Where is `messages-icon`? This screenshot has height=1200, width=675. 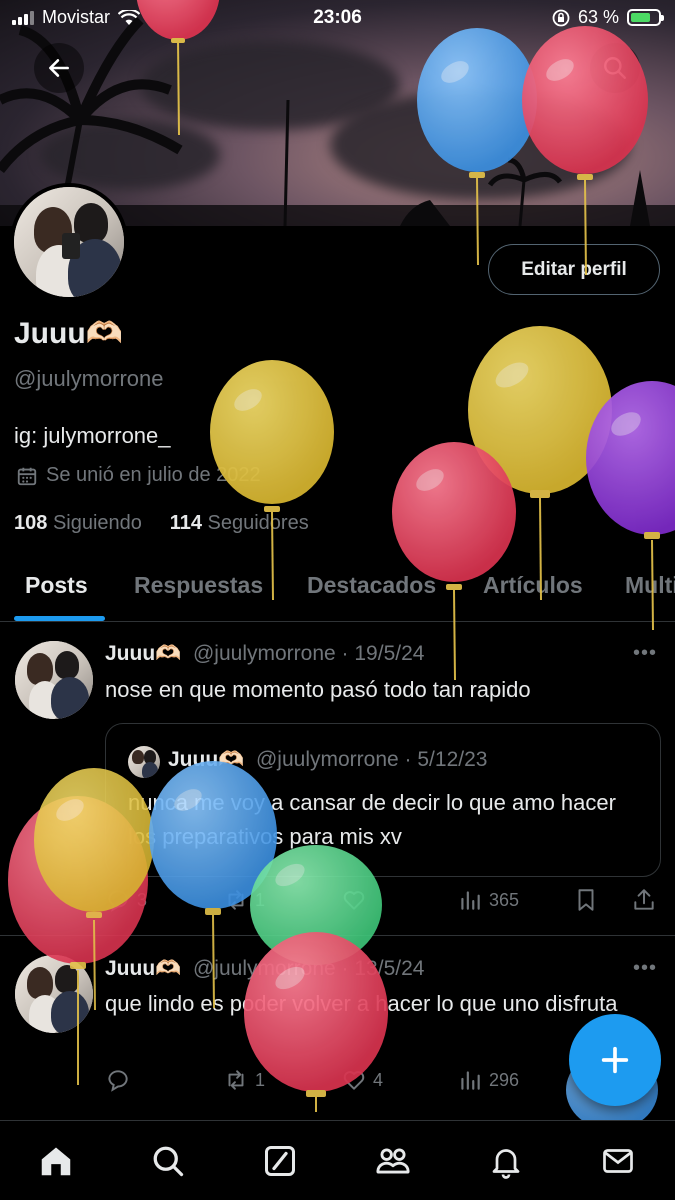
messages-icon is located at coordinates (618, 1161).